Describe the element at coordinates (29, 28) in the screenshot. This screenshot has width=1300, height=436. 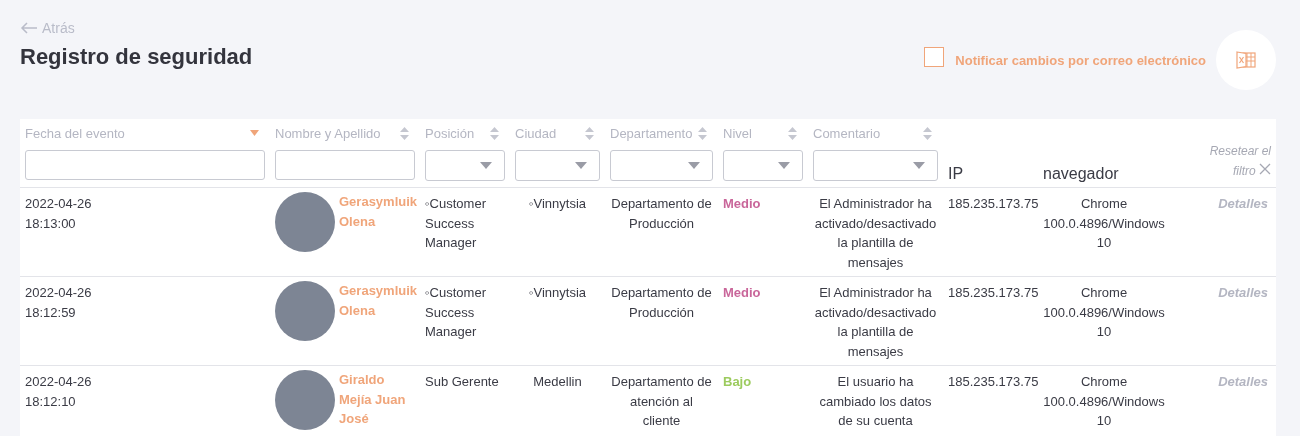
I see `arrow-left-icon` at that location.